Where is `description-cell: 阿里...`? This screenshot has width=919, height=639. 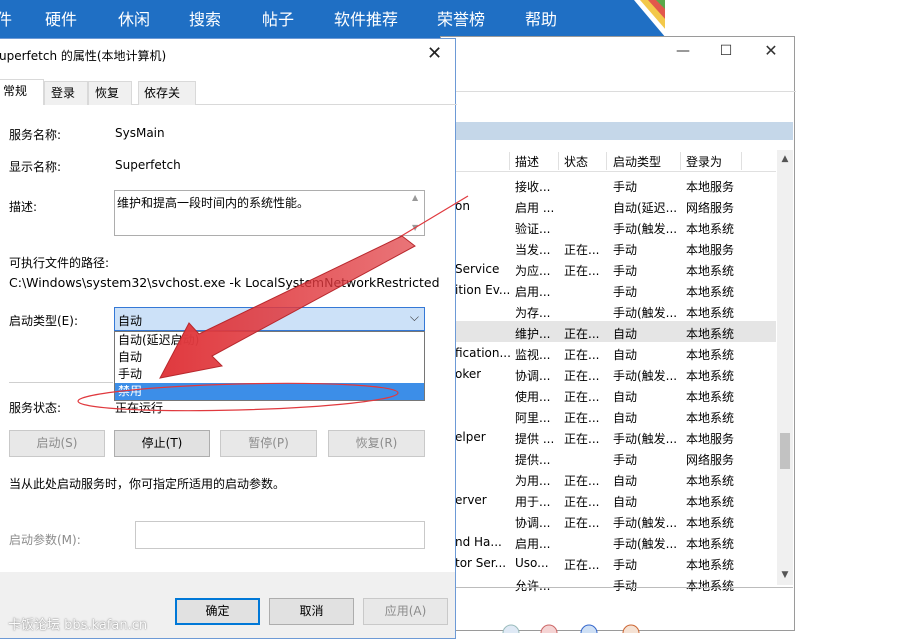 description-cell: 阿里... is located at coordinates (533, 418).